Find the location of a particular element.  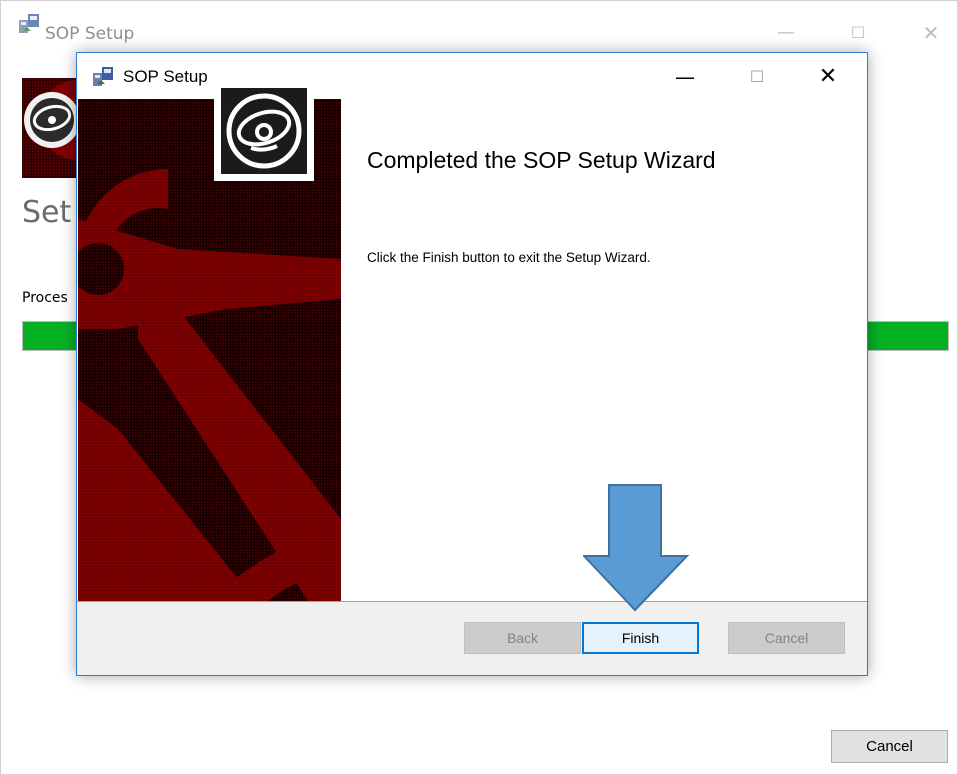

background-window-title: SOP Setup is located at coordinates (90, 34).